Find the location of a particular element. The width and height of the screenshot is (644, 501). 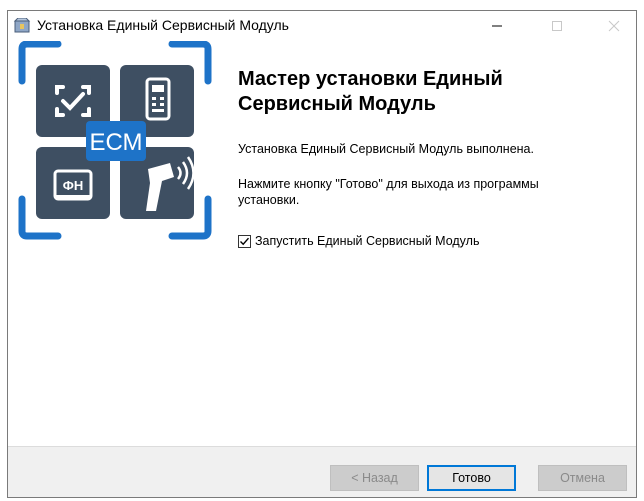

minimize-button is located at coordinates (497, 26).